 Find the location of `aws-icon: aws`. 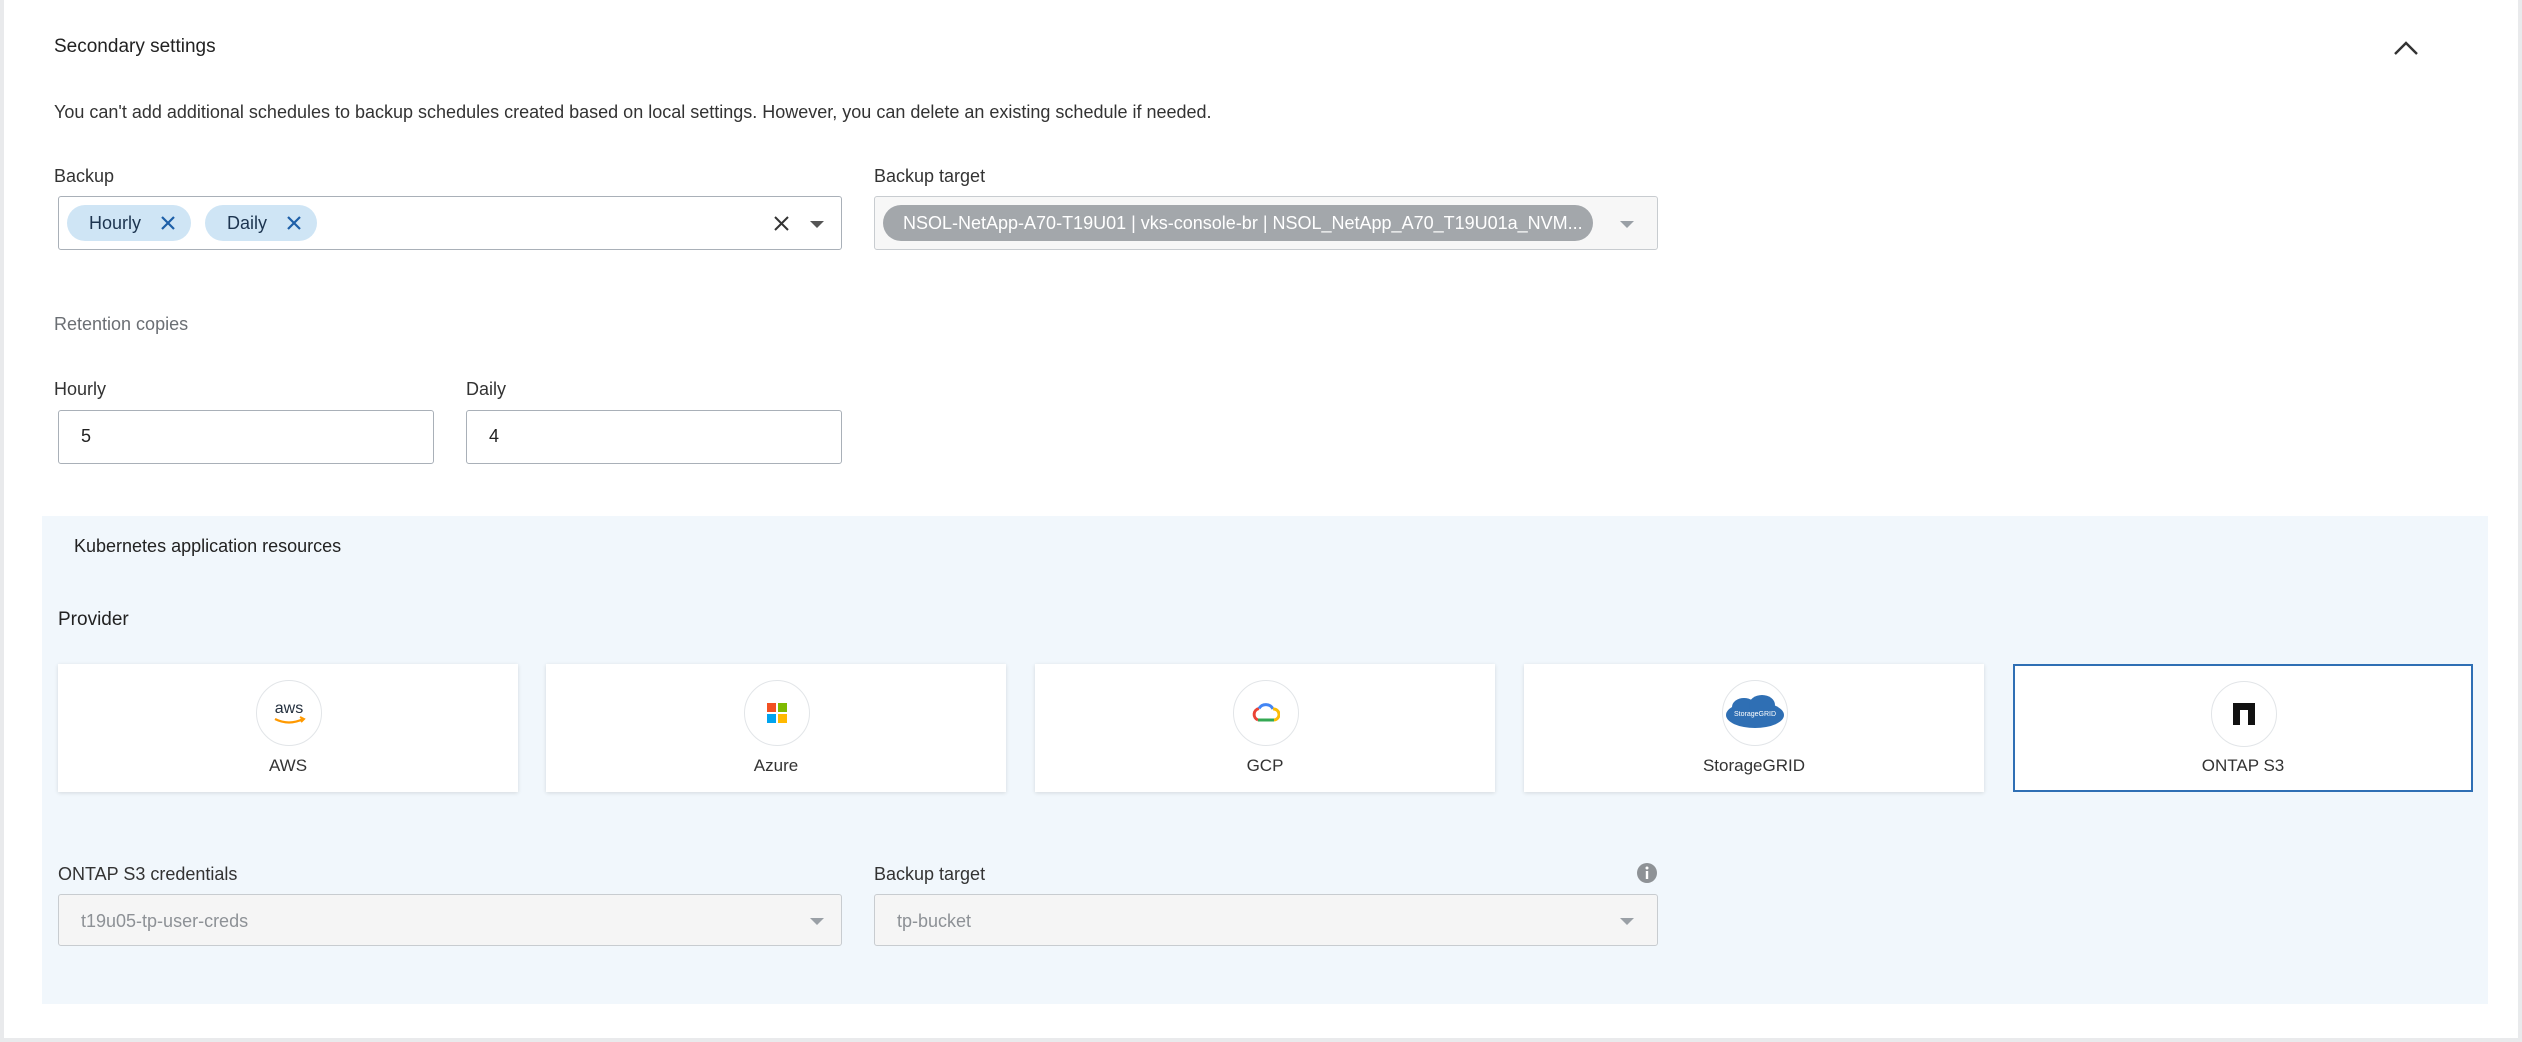

aws-icon: aws is located at coordinates (289, 713).